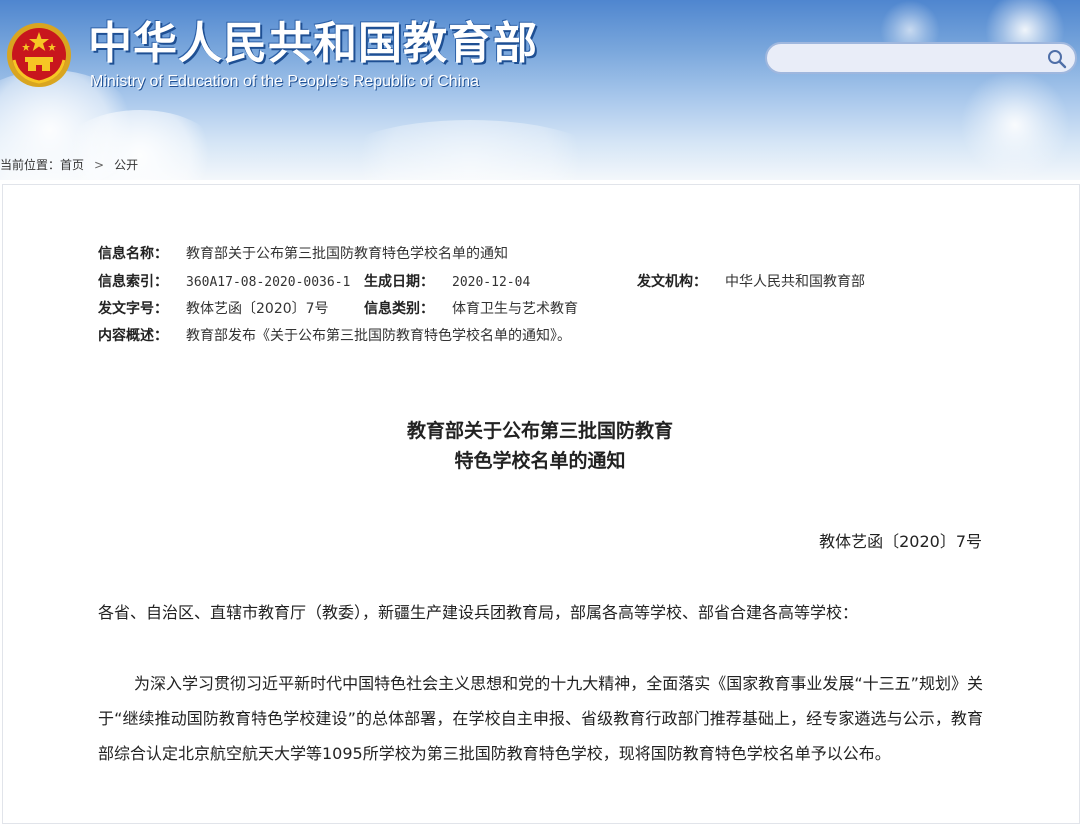  I want to click on meta-name-value: 教育部关于公布第三批国防教育特色学校名单的通知, so click(347, 254).